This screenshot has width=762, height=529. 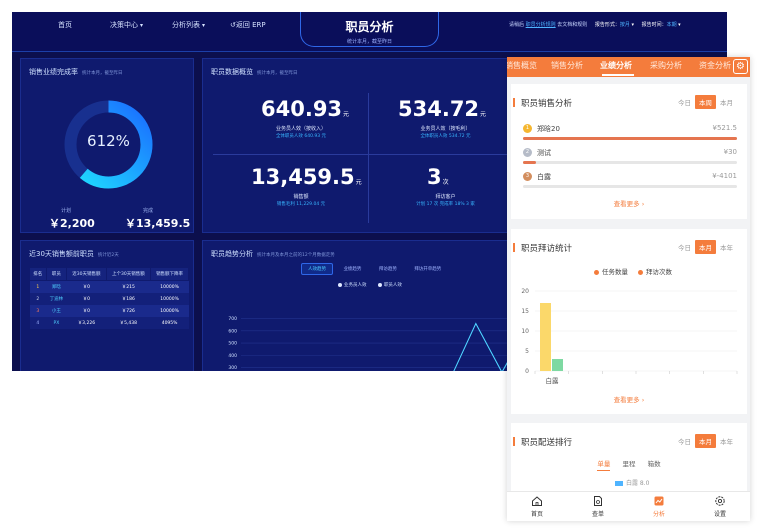 I want to click on delivery-seg-year: 本年, so click(x=726, y=441).